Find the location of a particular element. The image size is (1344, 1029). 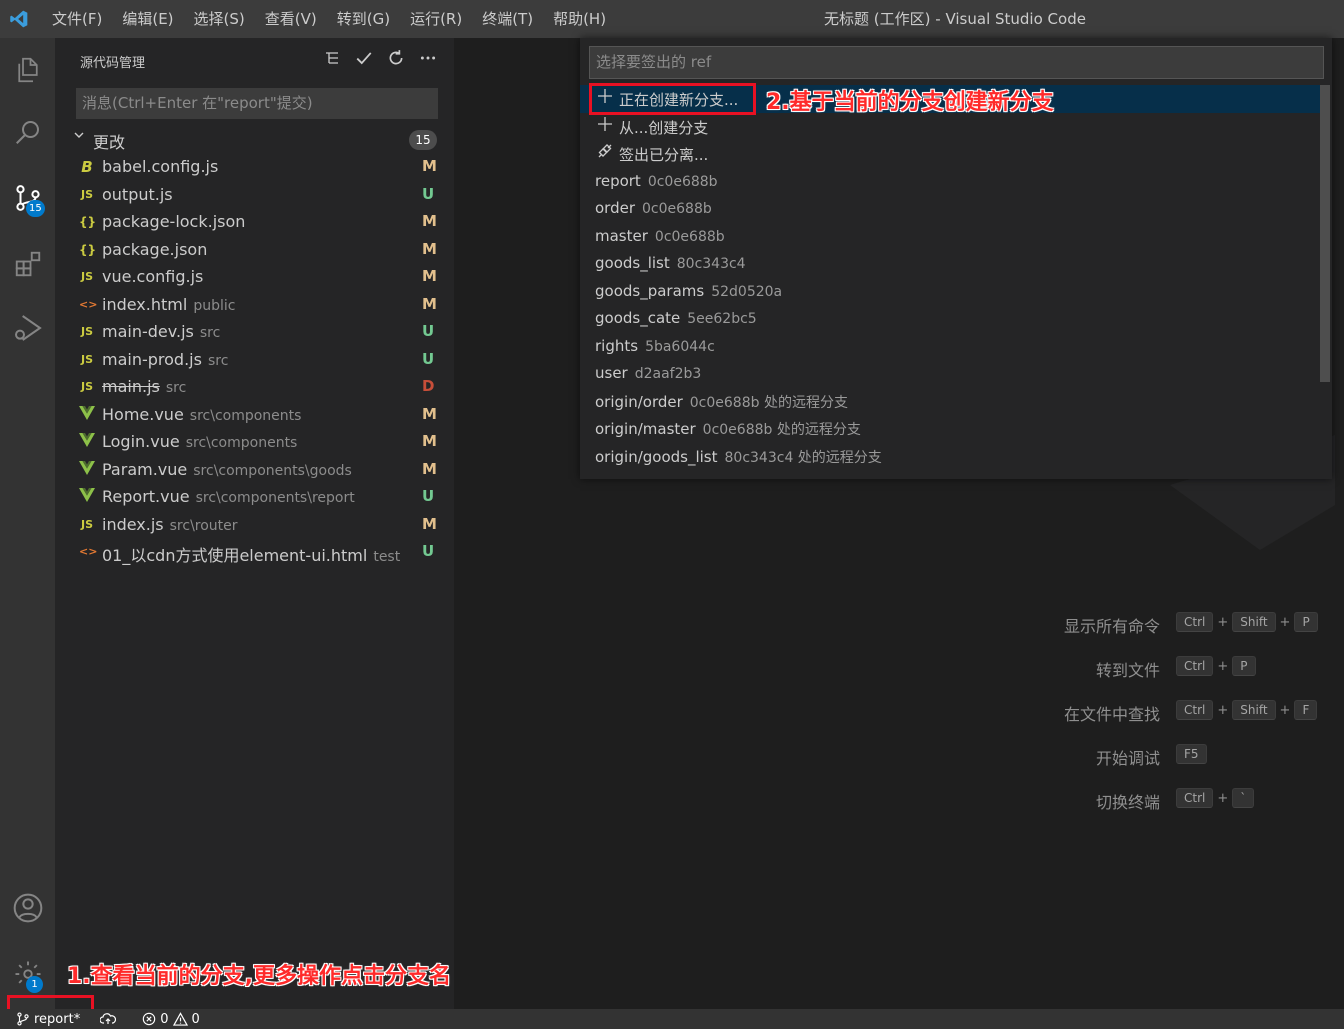

menu-item: 转到(G) is located at coordinates (363, 19).